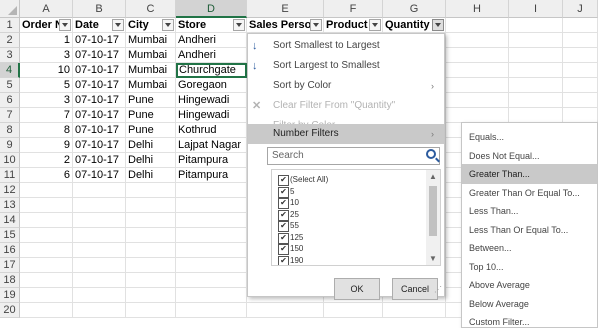 The width and height of the screenshot is (598, 328). I want to click on row-header-19: 19, so click(10, 295).